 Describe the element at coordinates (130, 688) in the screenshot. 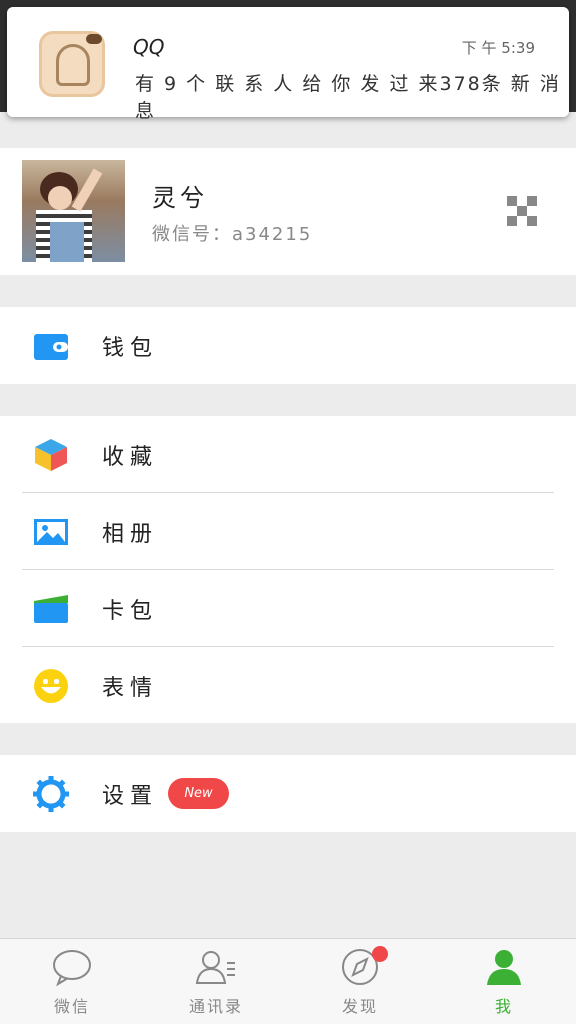

I see `menu-label: 表情` at that location.